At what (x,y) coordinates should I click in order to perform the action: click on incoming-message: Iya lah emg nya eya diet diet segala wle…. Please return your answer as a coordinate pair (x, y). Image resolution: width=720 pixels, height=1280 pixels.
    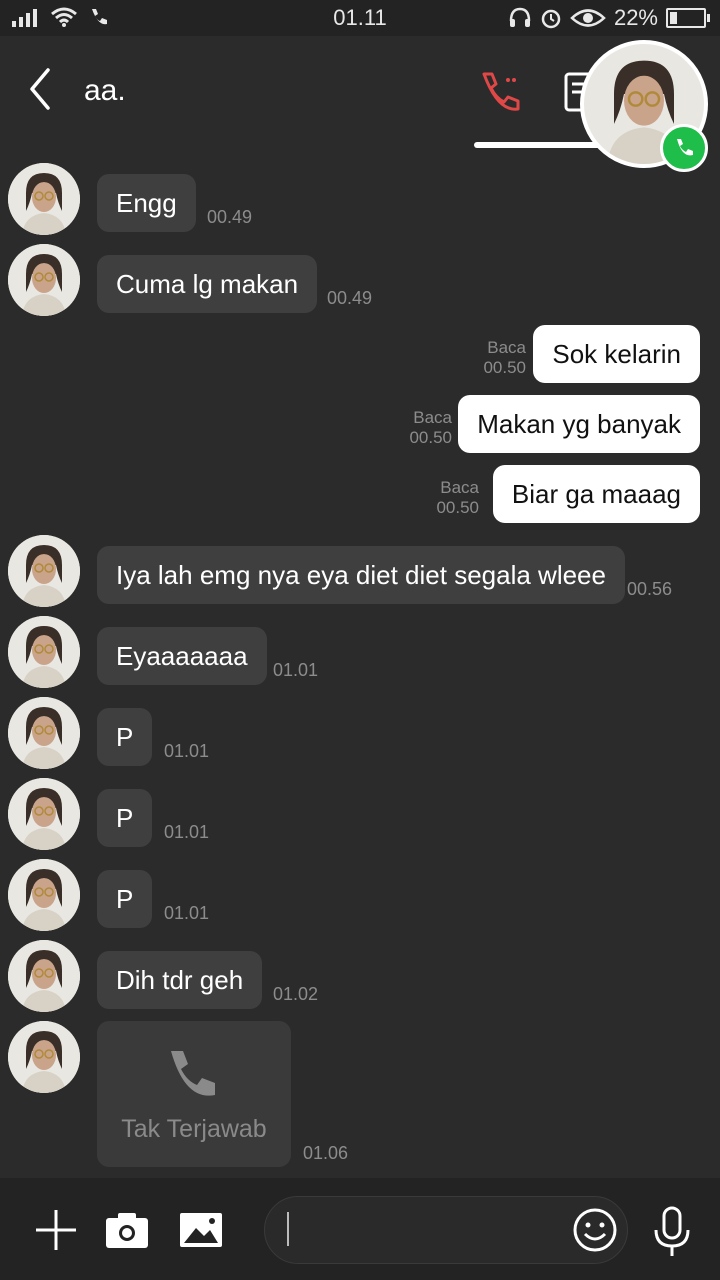
    Looking at the image, I should click on (361, 575).